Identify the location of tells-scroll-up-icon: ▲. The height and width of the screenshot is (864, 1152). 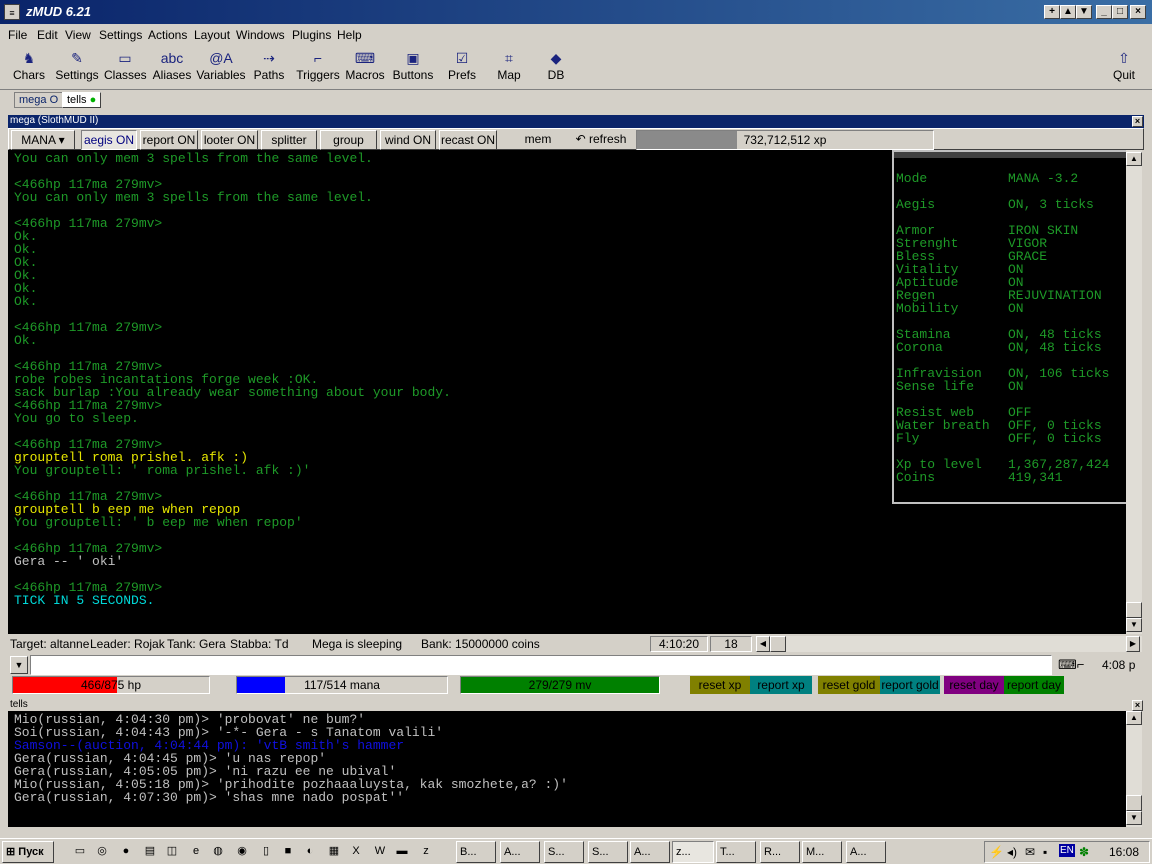
(1134, 718).